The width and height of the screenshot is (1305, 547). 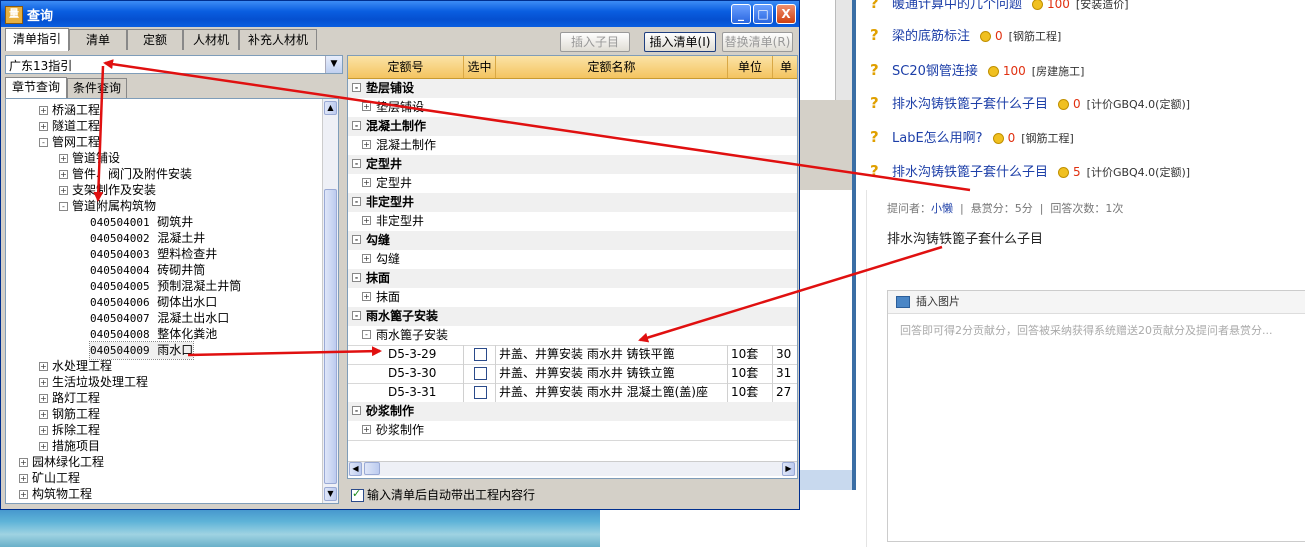 What do you see at coordinates (278, 39) in the screenshot?
I see `tab-supplement: 补充人材机` at bounding box center [278, 39].